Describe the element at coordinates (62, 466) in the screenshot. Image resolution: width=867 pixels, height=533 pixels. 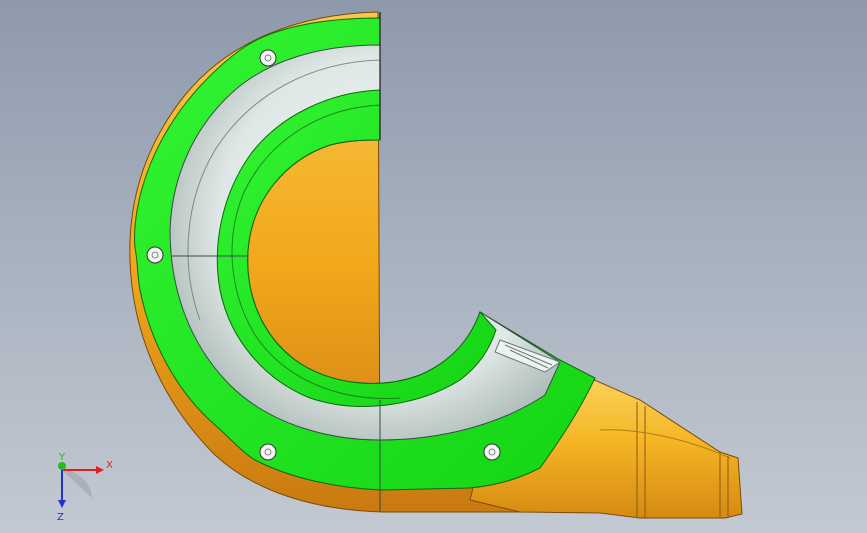
I see `y-axis-dot-icon` at that location.